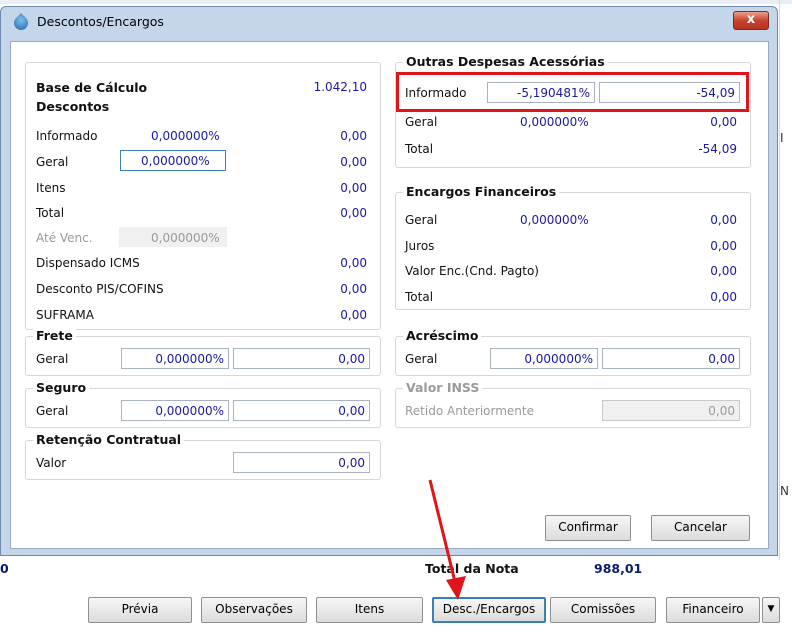 The height and width of the screenshot is (632, 792). Describe the element at coordinates (100, 289) in the screenshot. I see `desconto-pis-cofins-label: Desconto PIS/COFINS` at that location.